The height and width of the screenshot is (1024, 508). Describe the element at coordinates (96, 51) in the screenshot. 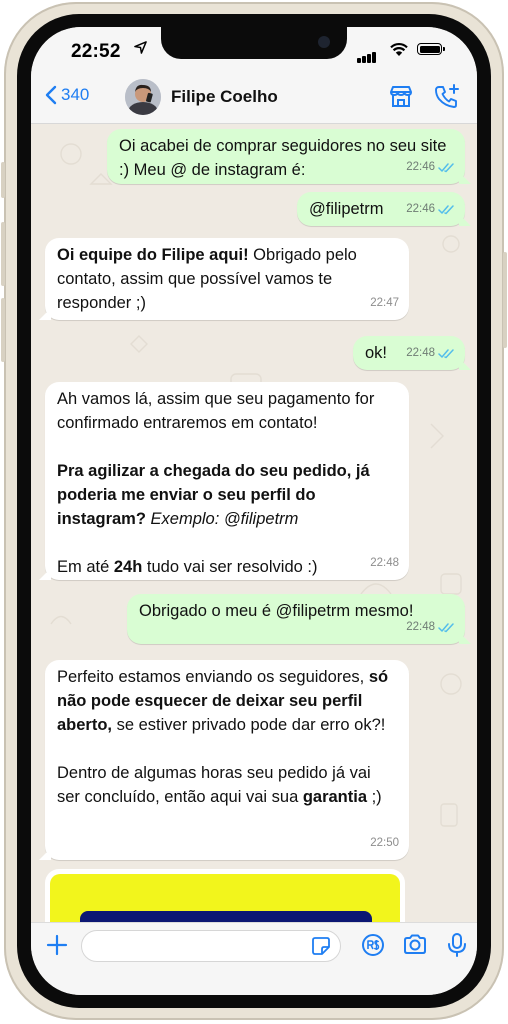

I see `status-time: 22:52` at that location.